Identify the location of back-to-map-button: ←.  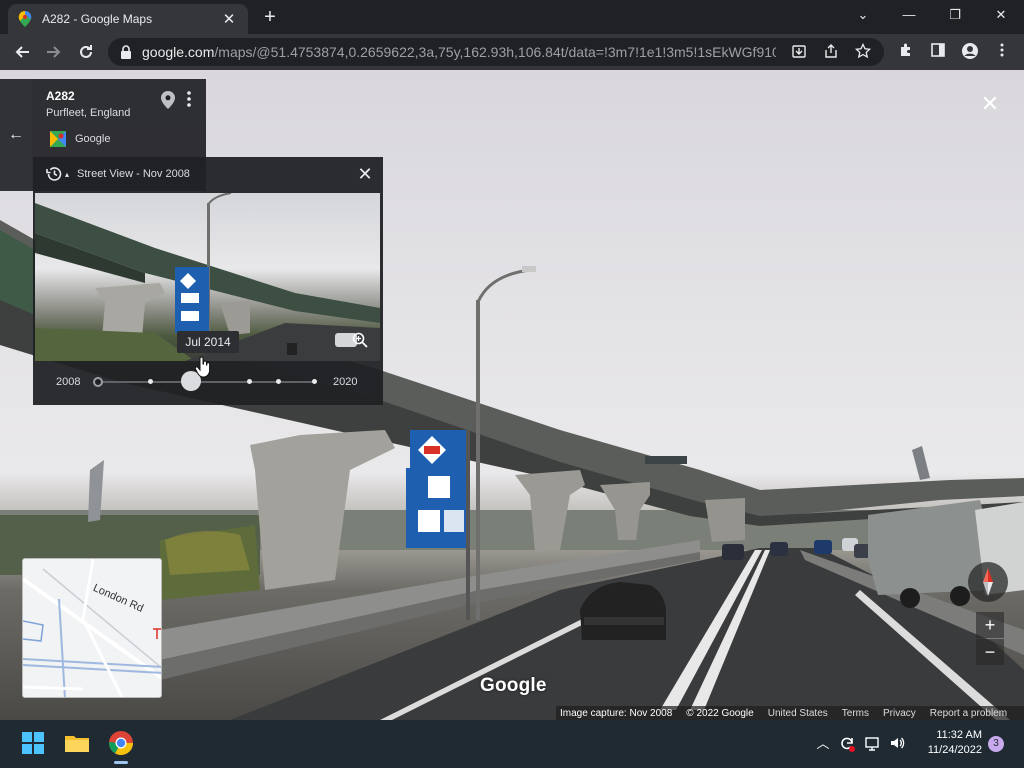
(16, 135).